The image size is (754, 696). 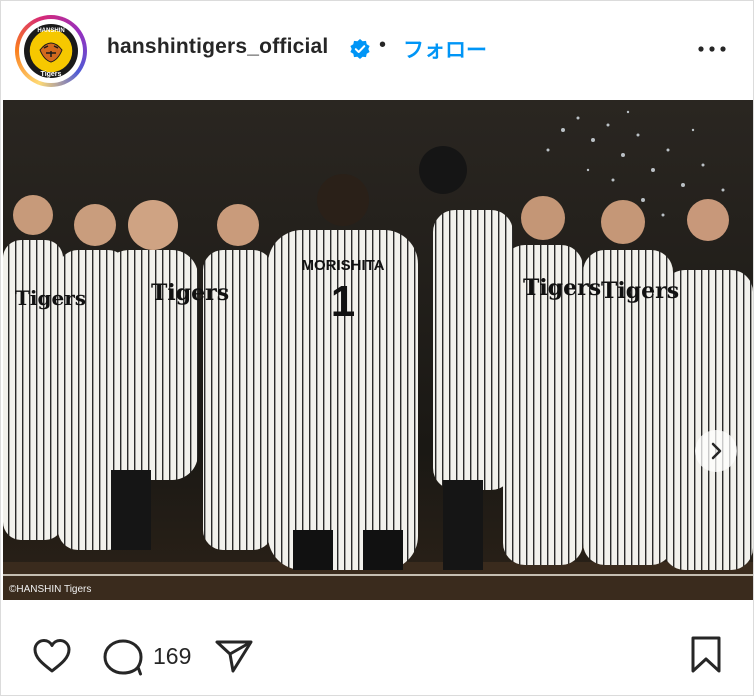 What do you see at coordinates (172, 656) in the screenshot?
I see `comment-count: 169` at bounding box center [172, 656].